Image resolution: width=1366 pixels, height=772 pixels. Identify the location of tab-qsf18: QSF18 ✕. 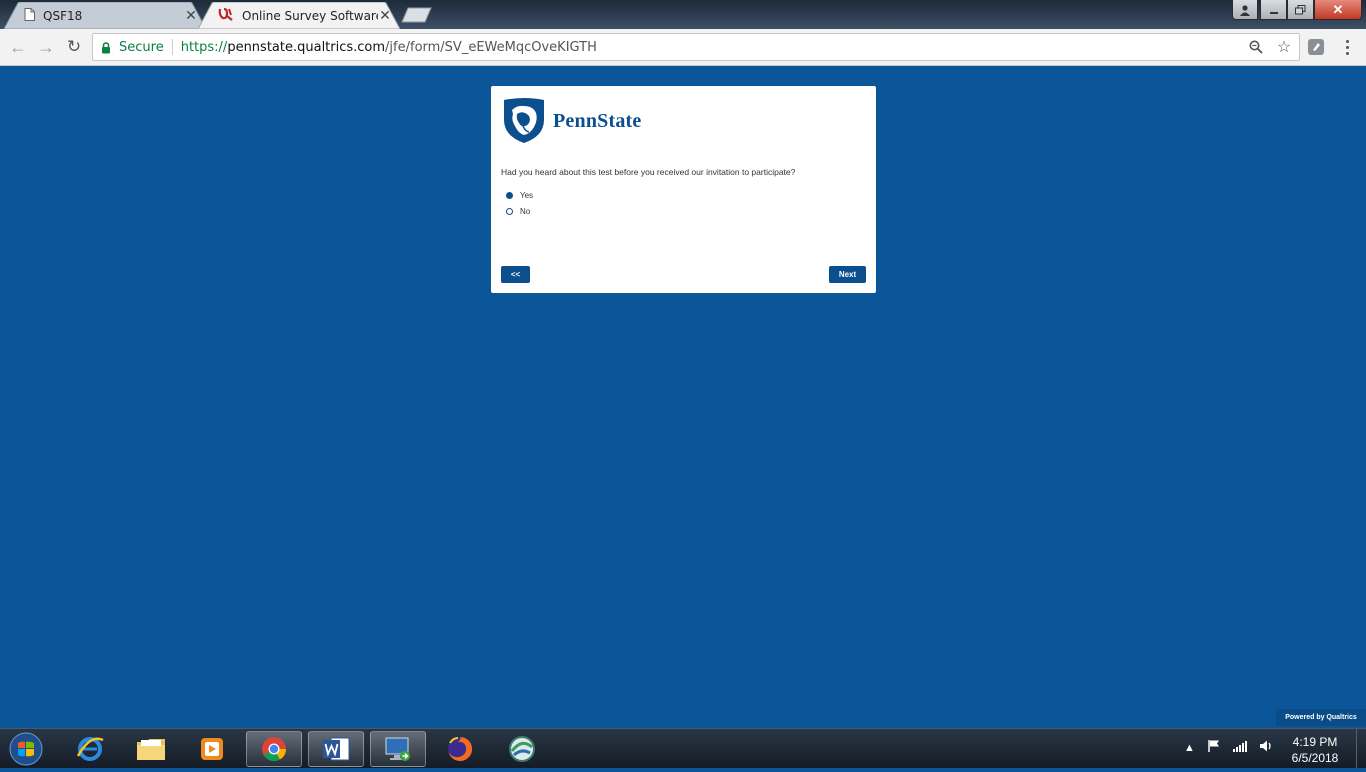
(105, 15).